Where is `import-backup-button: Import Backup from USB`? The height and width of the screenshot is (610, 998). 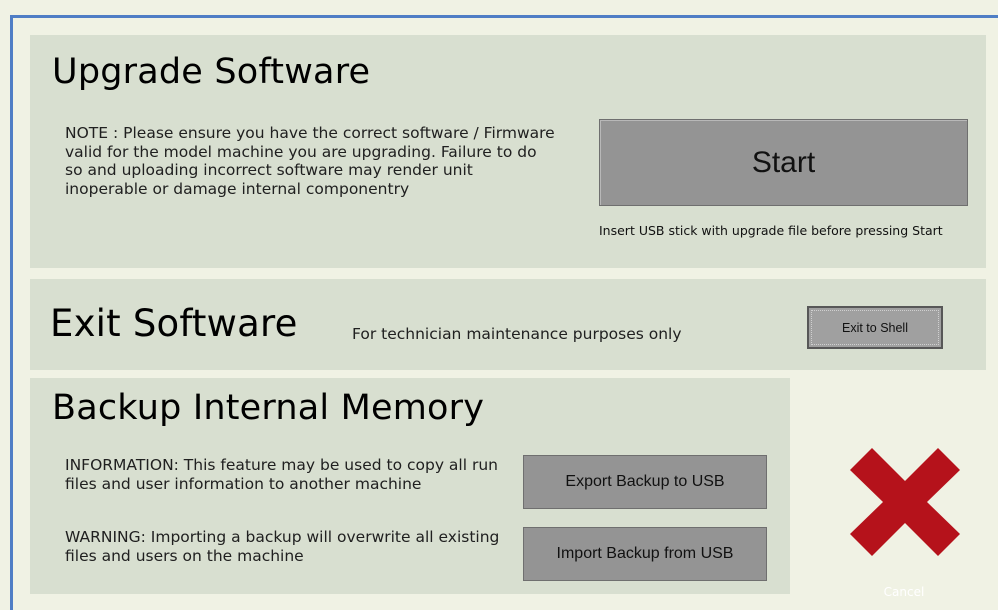 import-backup-button: Import Backup from USB is located at coordinates (645, 554).